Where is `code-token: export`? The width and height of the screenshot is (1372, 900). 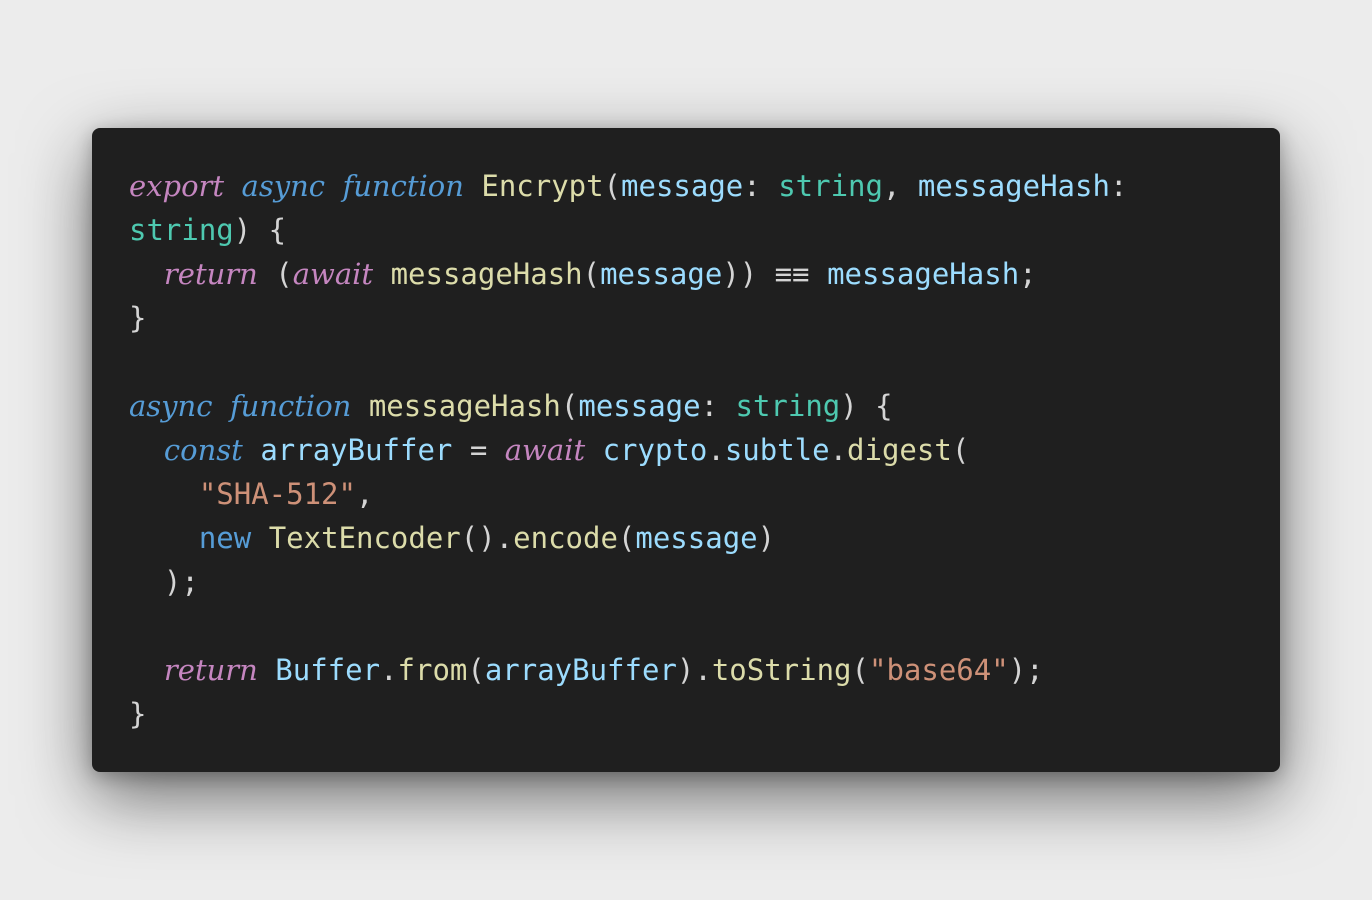
code-token: export is located at coordinates (177, 186).